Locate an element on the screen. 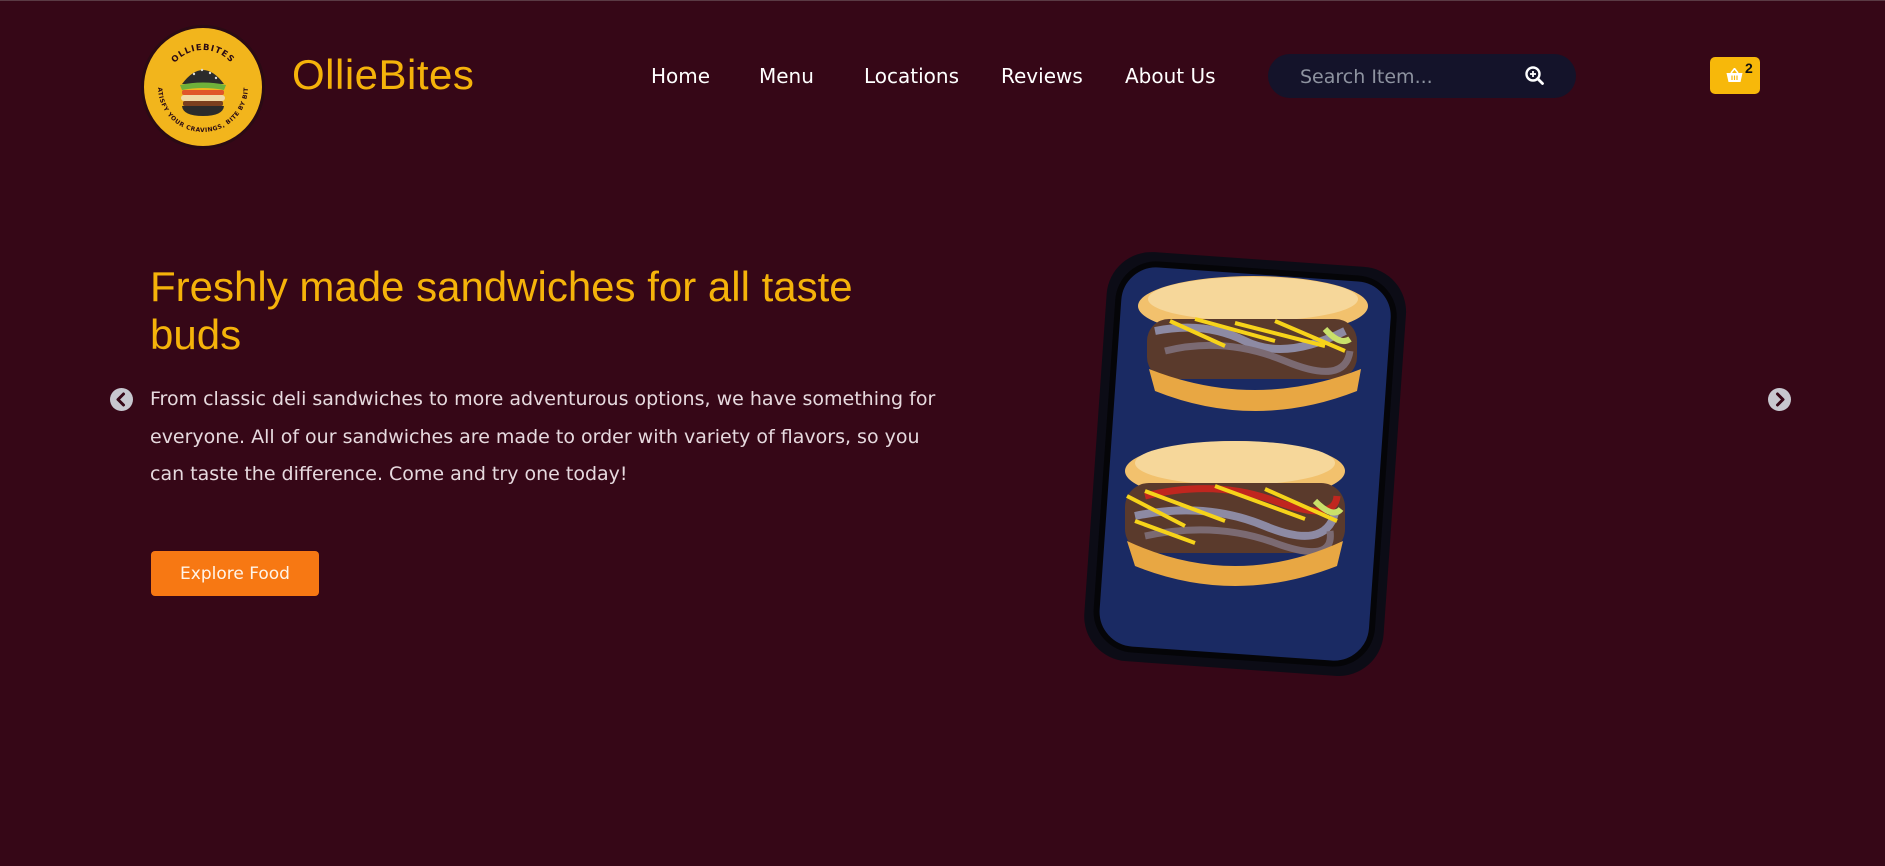 This screenshot has height=866, width=1885. basket-icon is located at coordinates (1734, 75).